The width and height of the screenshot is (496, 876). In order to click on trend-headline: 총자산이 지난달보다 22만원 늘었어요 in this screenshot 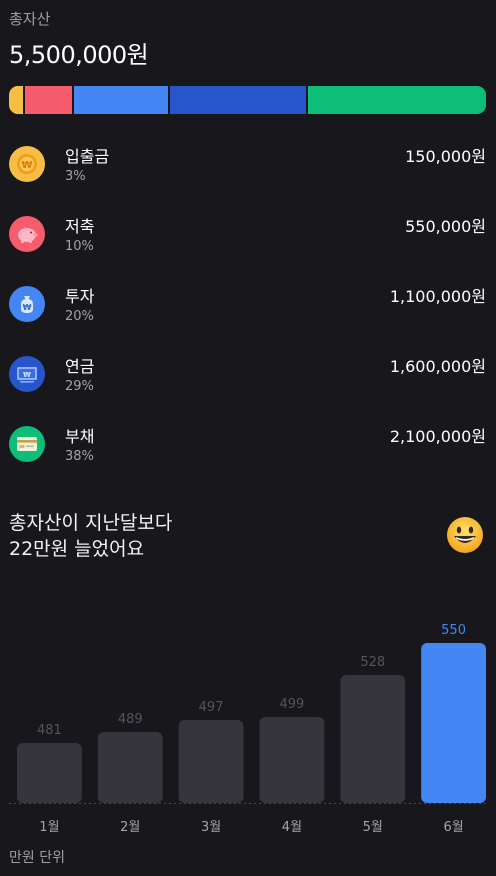, I will do `click(90, 536)`.